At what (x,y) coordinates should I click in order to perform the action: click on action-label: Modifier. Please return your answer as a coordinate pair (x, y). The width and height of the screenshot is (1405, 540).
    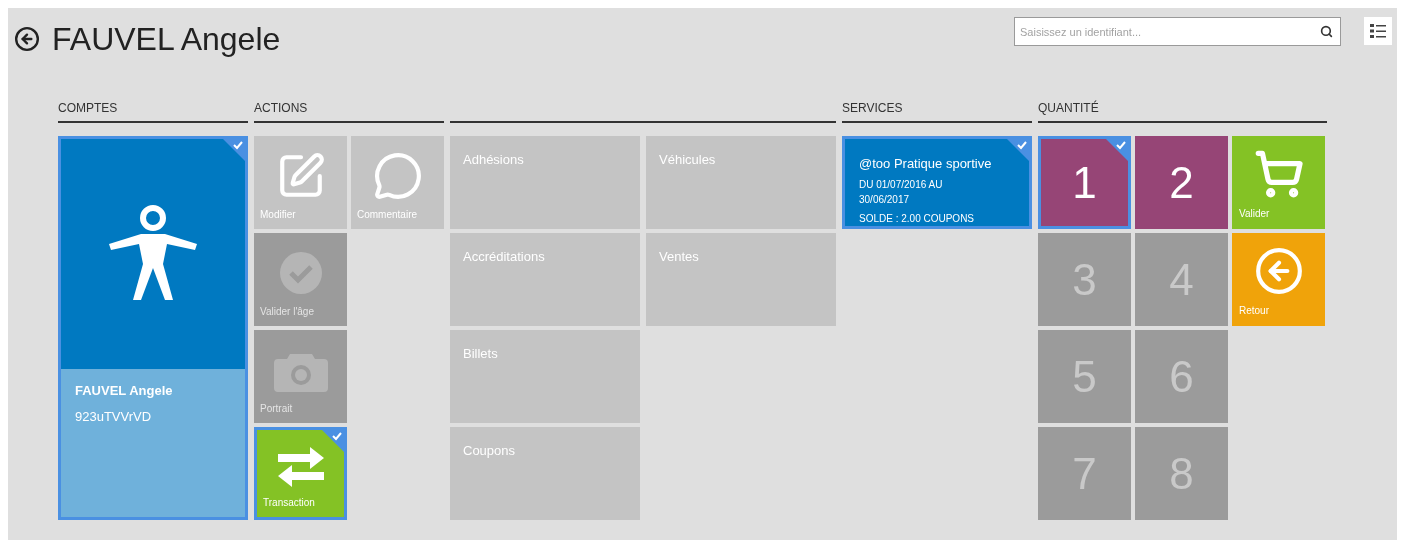
    Looking at the image, I should click on (277, 215).